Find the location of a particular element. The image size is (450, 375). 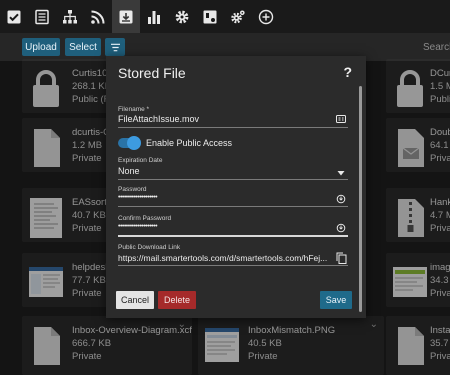

toggle-knob is located at coordinates (134, 143).